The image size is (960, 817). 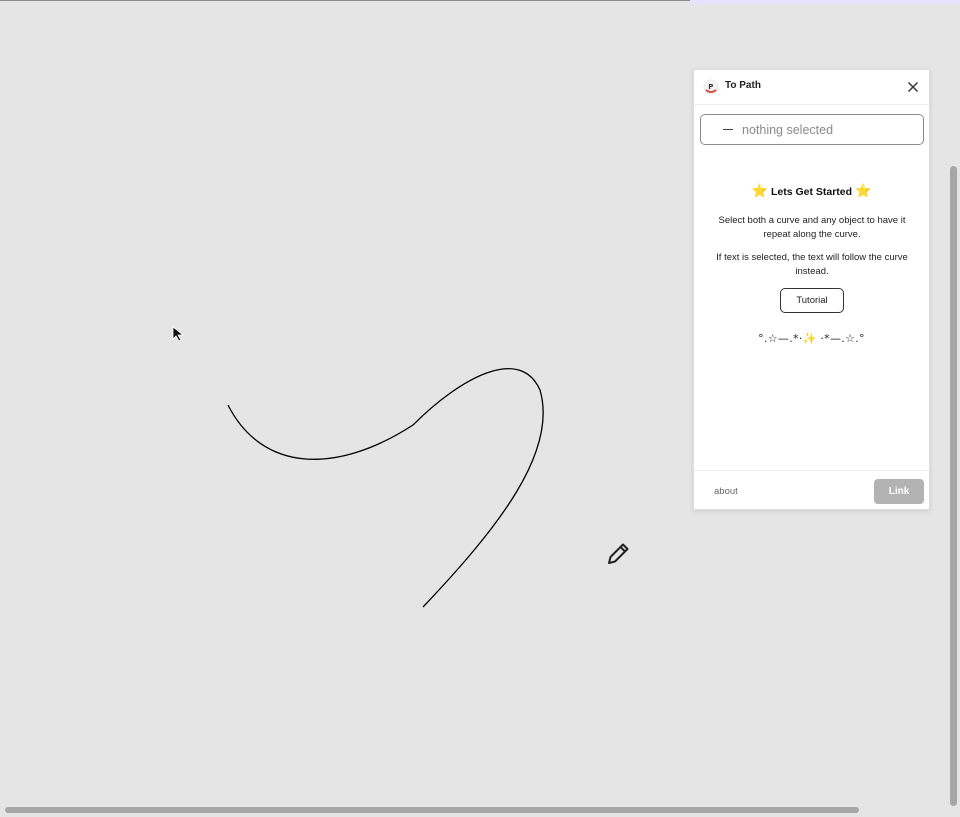 What do you see at coordinates (432, 810) in the screenshot?
I see `horizontal-scrollbar` at bounding box center [432, 810].